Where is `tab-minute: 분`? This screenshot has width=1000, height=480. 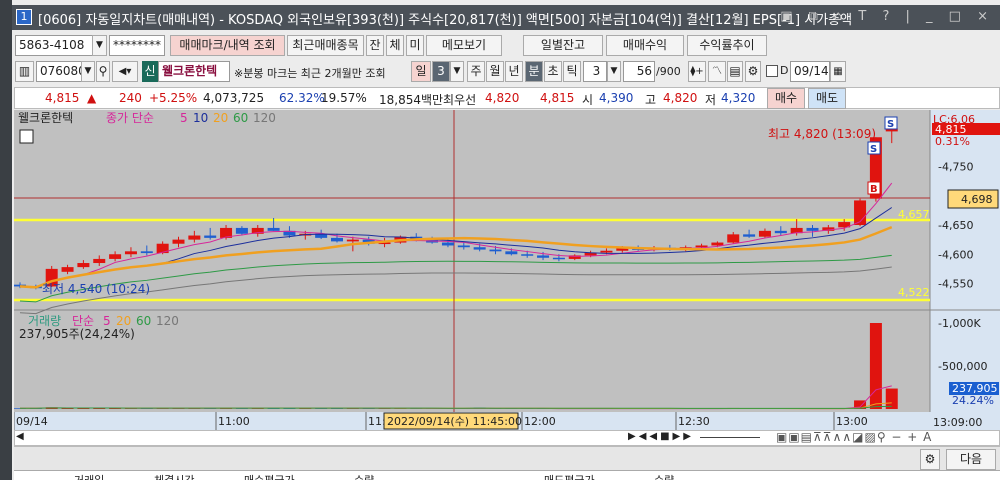
tab-minute: 분 is located at coordinates (534, 71).